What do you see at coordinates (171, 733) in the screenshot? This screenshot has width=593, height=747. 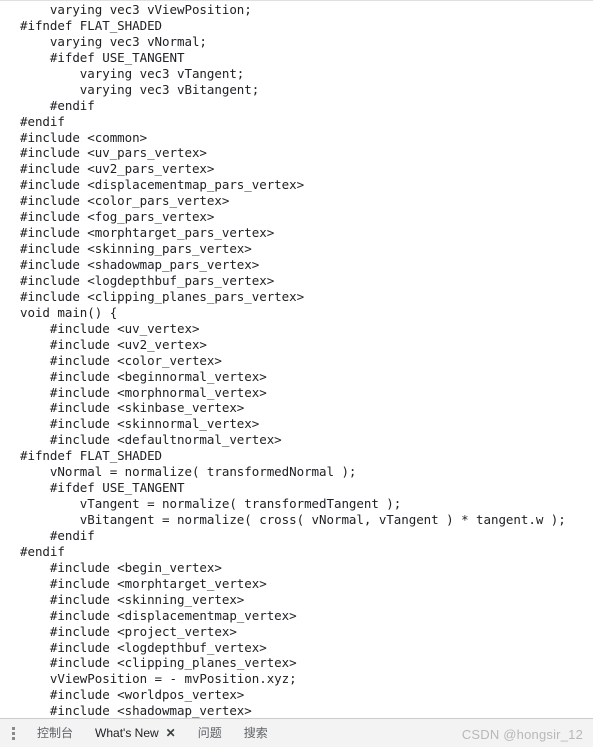 I see `close-icon: ✕` at bounding box center [171, 733].